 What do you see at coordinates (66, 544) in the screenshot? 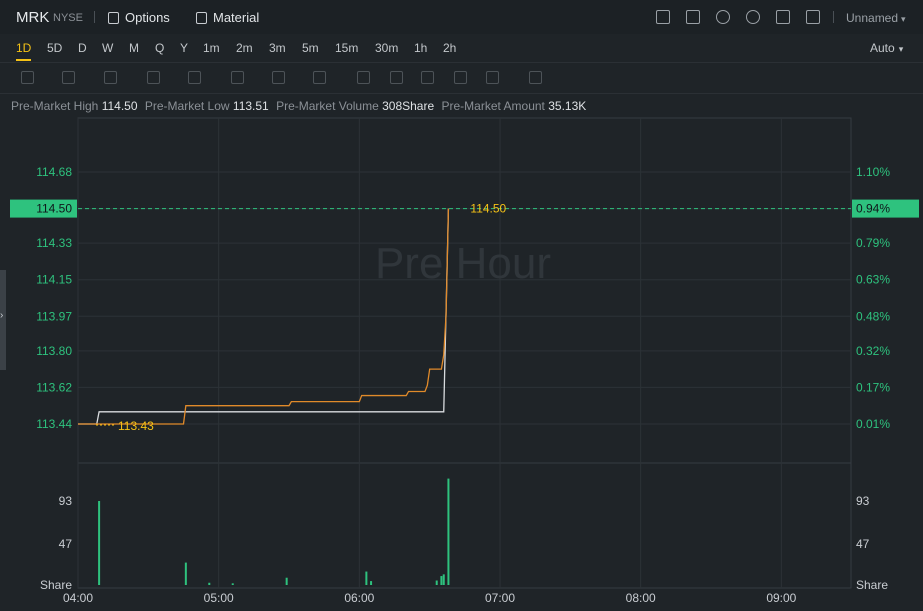
I see `volume-tick-label: 47` at bounding box center [66, 544].